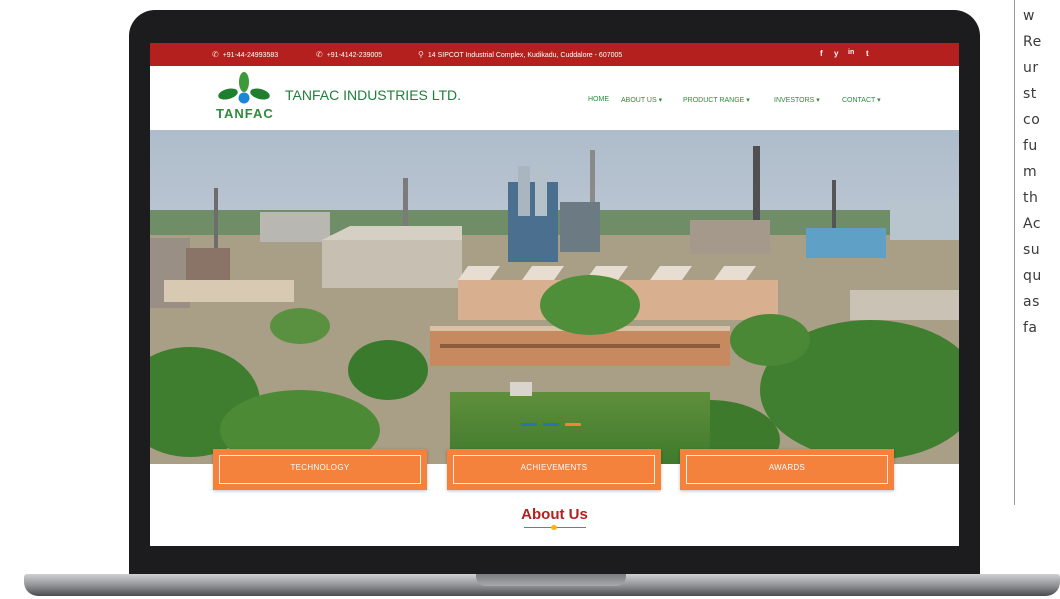  I want to click on side-text-line: m, so click(1030, 172).